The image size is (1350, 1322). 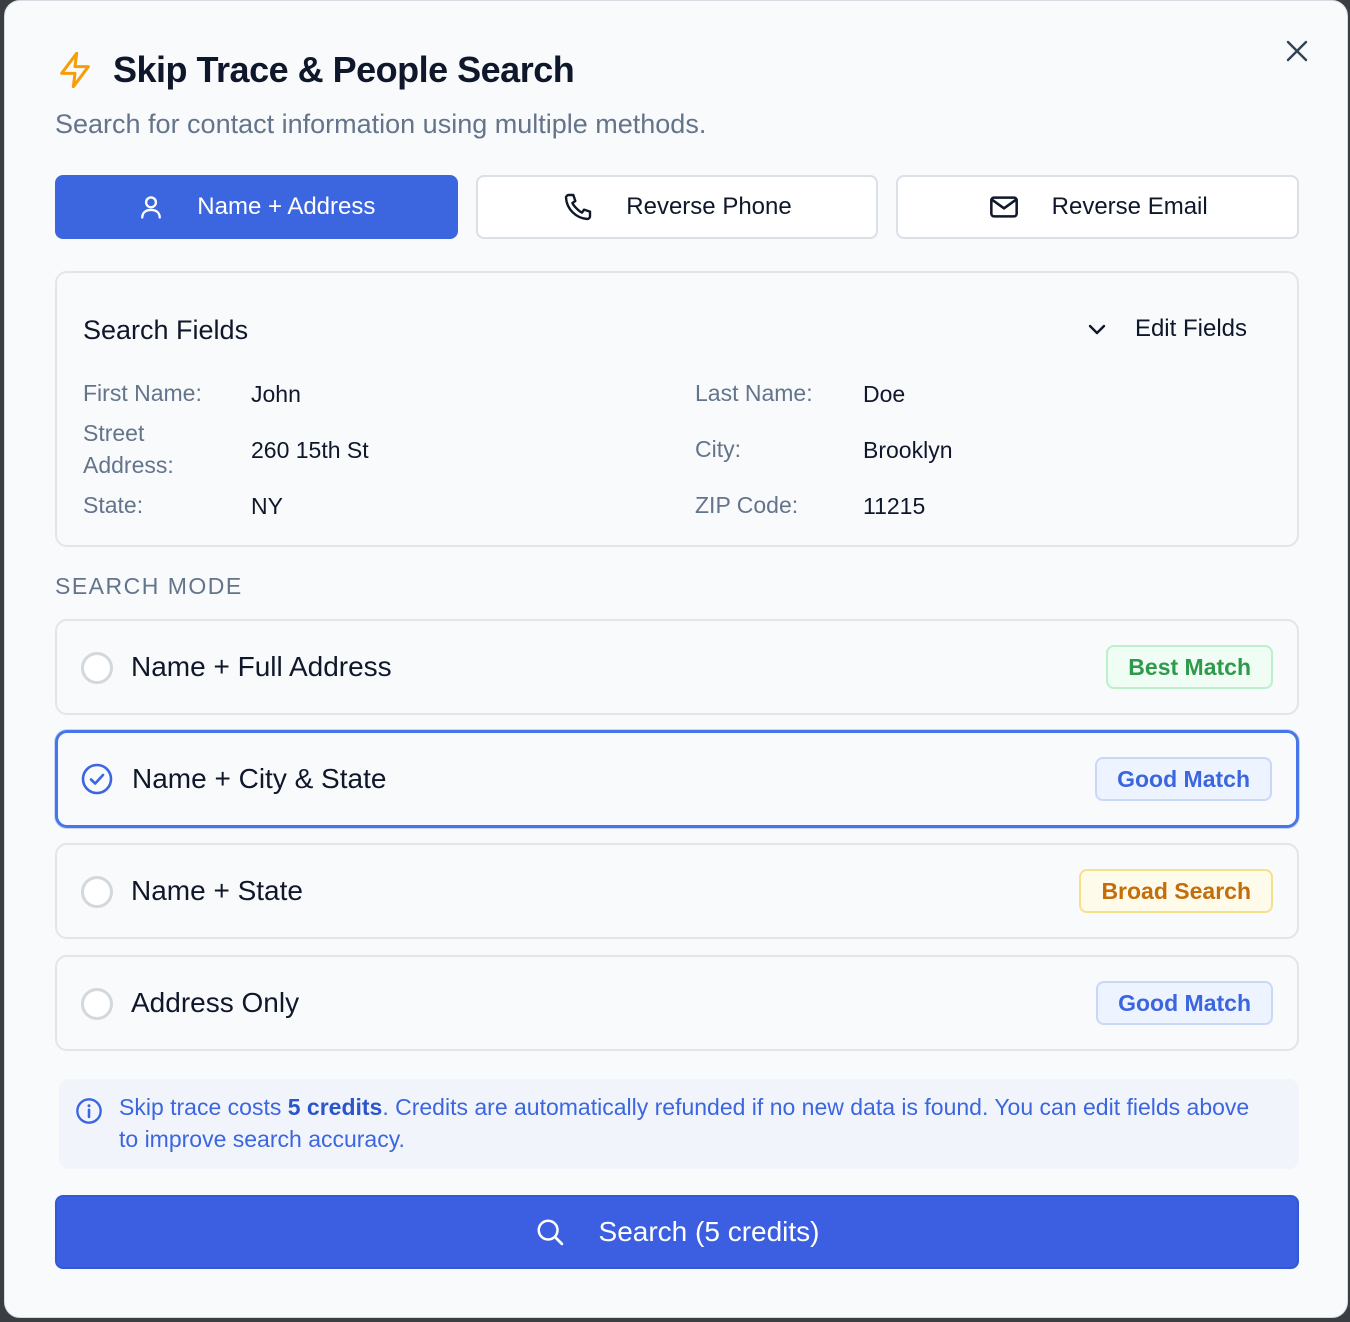 What do you see at coordinates (1097, 329) in the screenshot?
I see `chevron-down-icon` at bounding box center [1097, 329].